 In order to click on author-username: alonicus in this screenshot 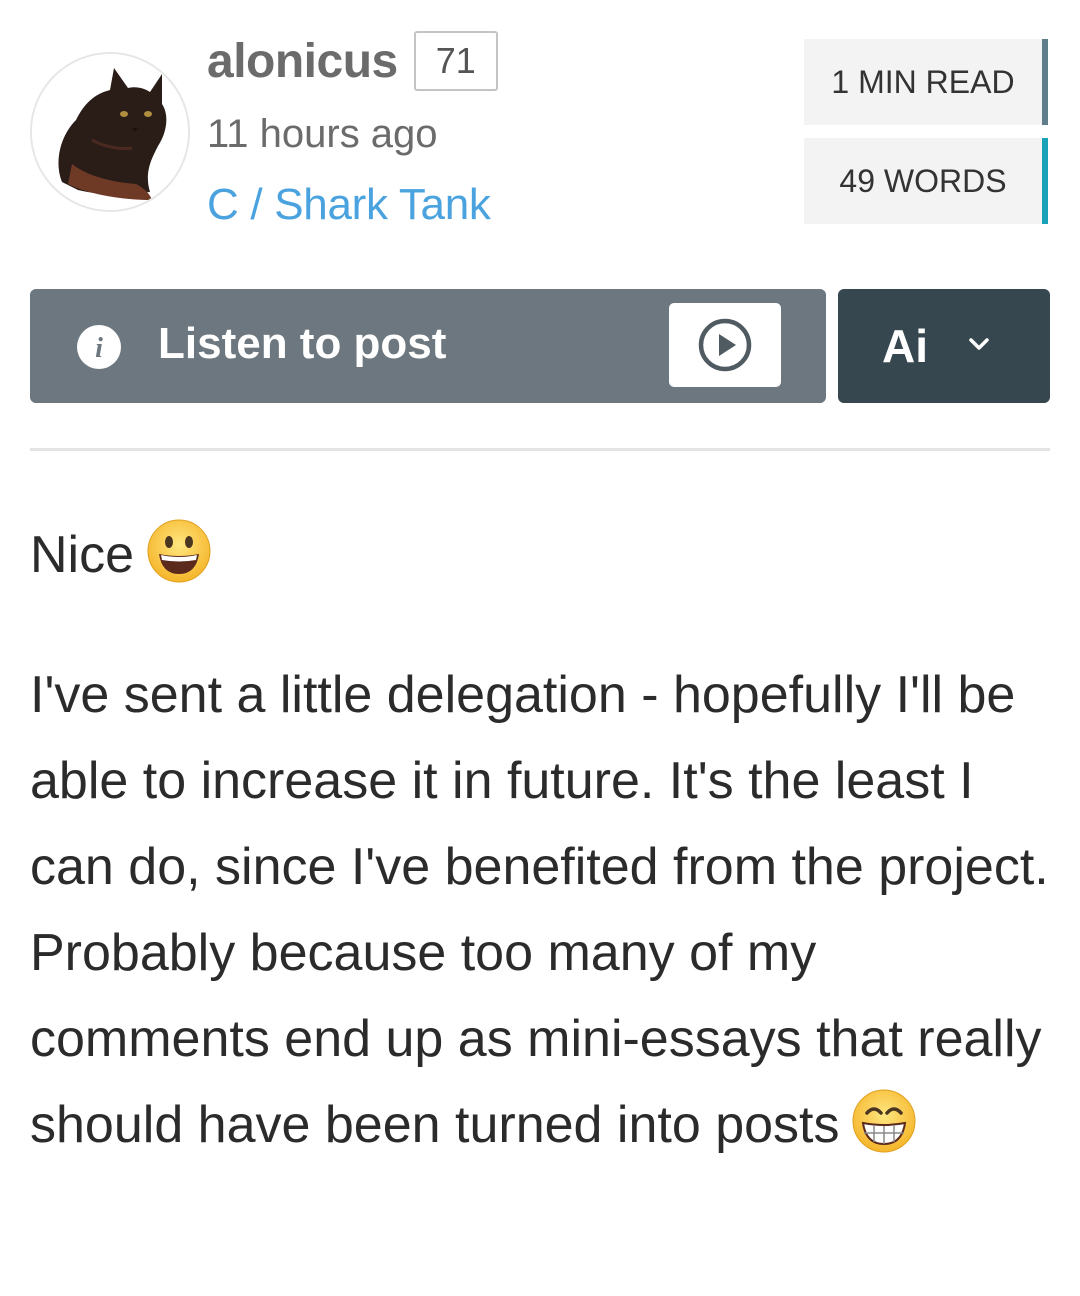, I will do `click(302, 61)`.